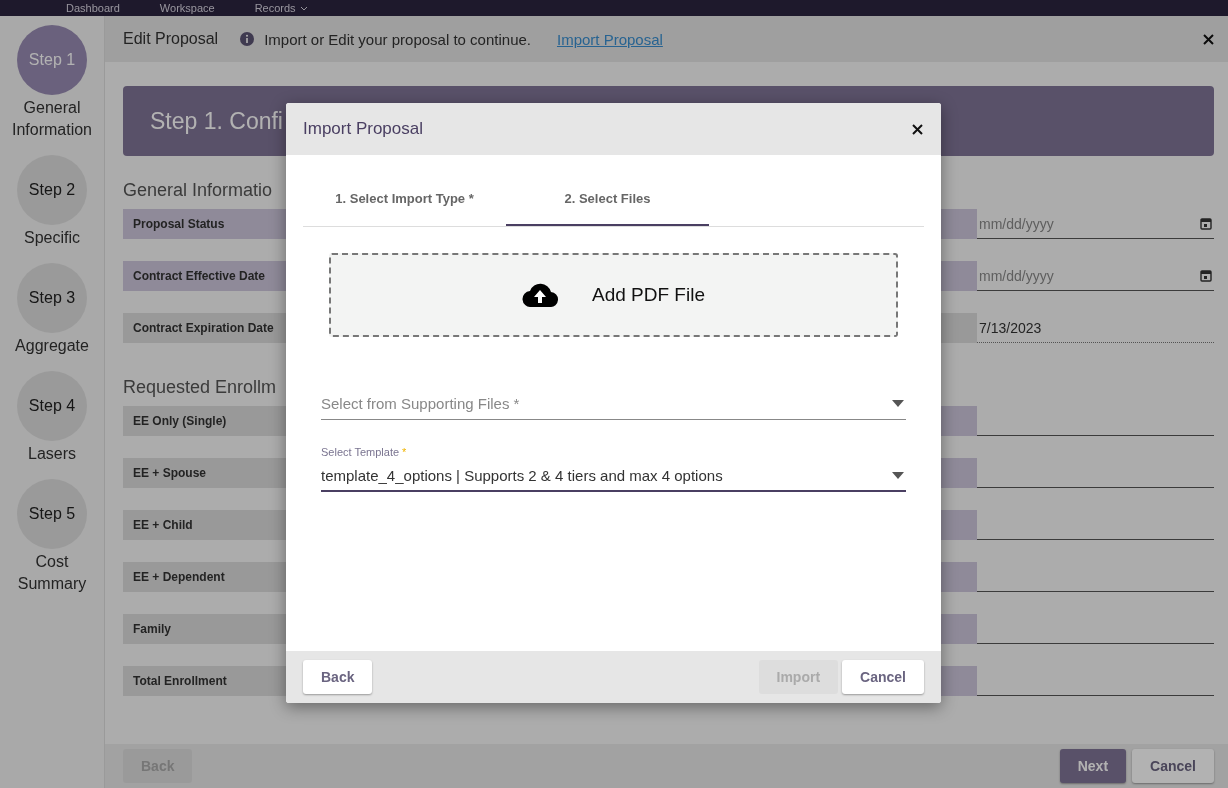  I want to click on step-circle: Step 5, so click(52, 514).